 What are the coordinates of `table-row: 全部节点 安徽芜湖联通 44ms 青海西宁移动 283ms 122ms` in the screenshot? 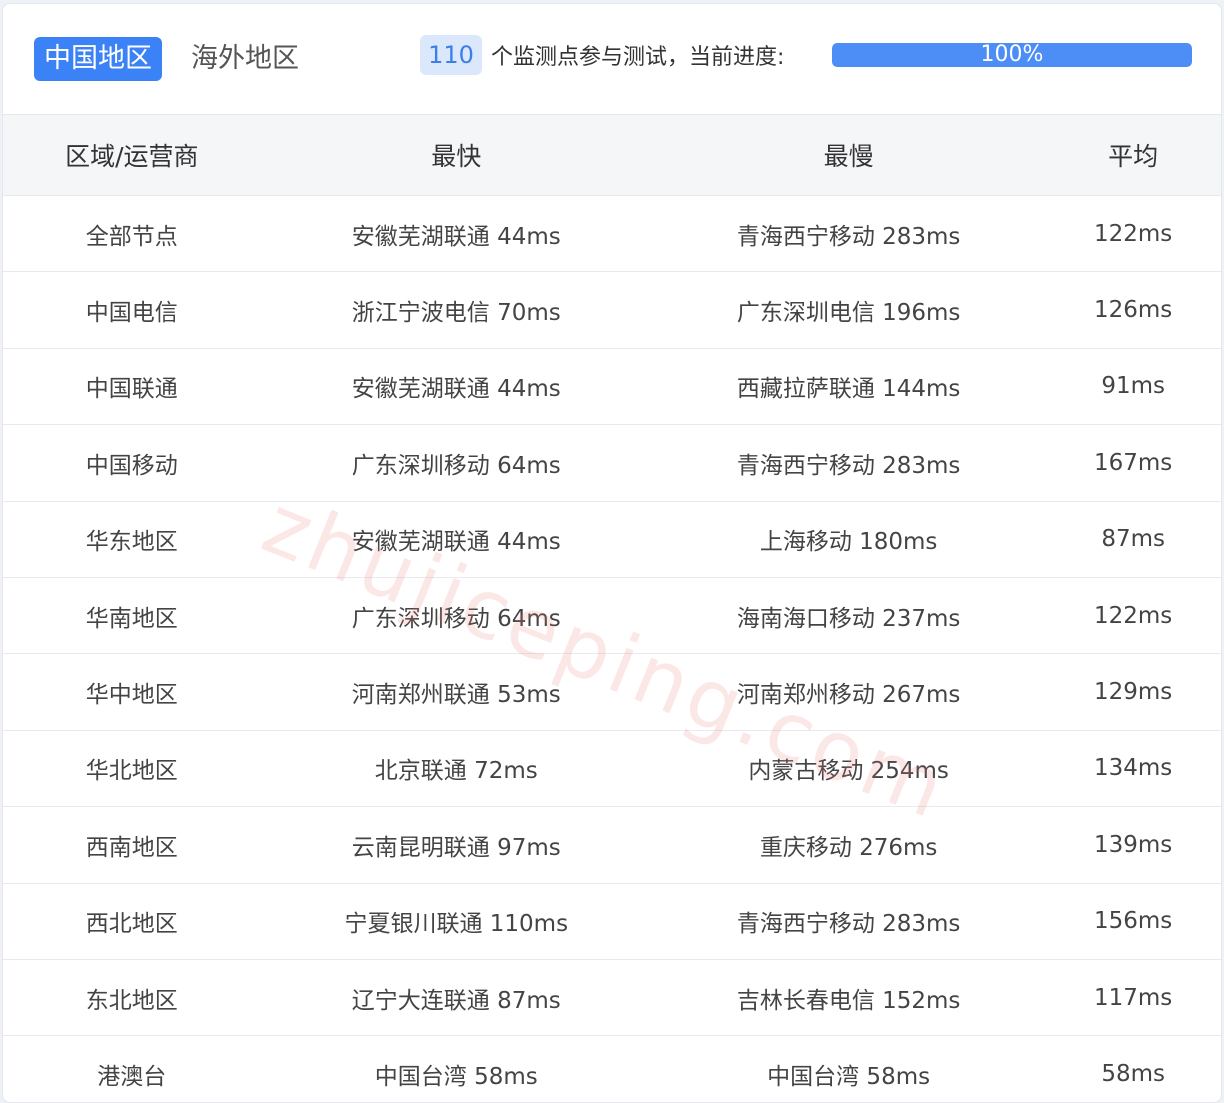 It's located at (612, 234).